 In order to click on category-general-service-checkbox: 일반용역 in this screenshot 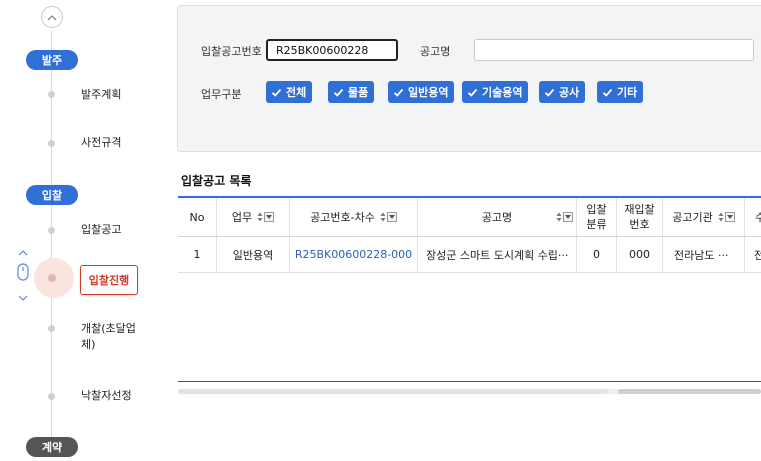, I will do `click(421, 92)`.